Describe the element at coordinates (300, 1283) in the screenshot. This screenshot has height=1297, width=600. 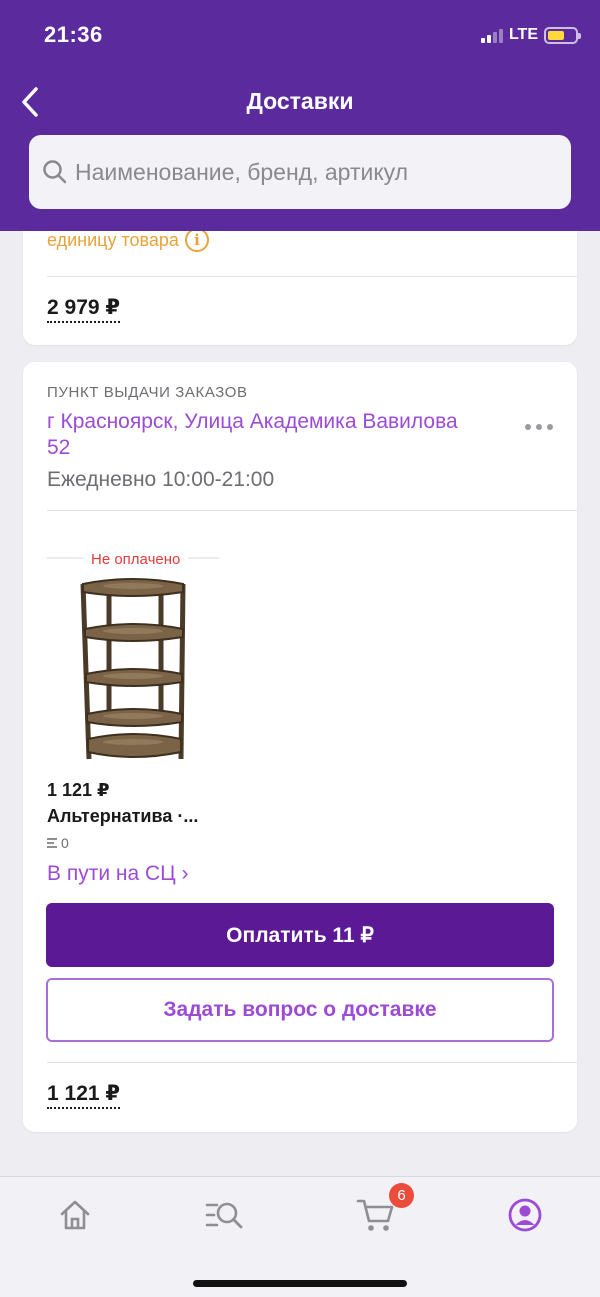
I see `home-indicator` at that location.